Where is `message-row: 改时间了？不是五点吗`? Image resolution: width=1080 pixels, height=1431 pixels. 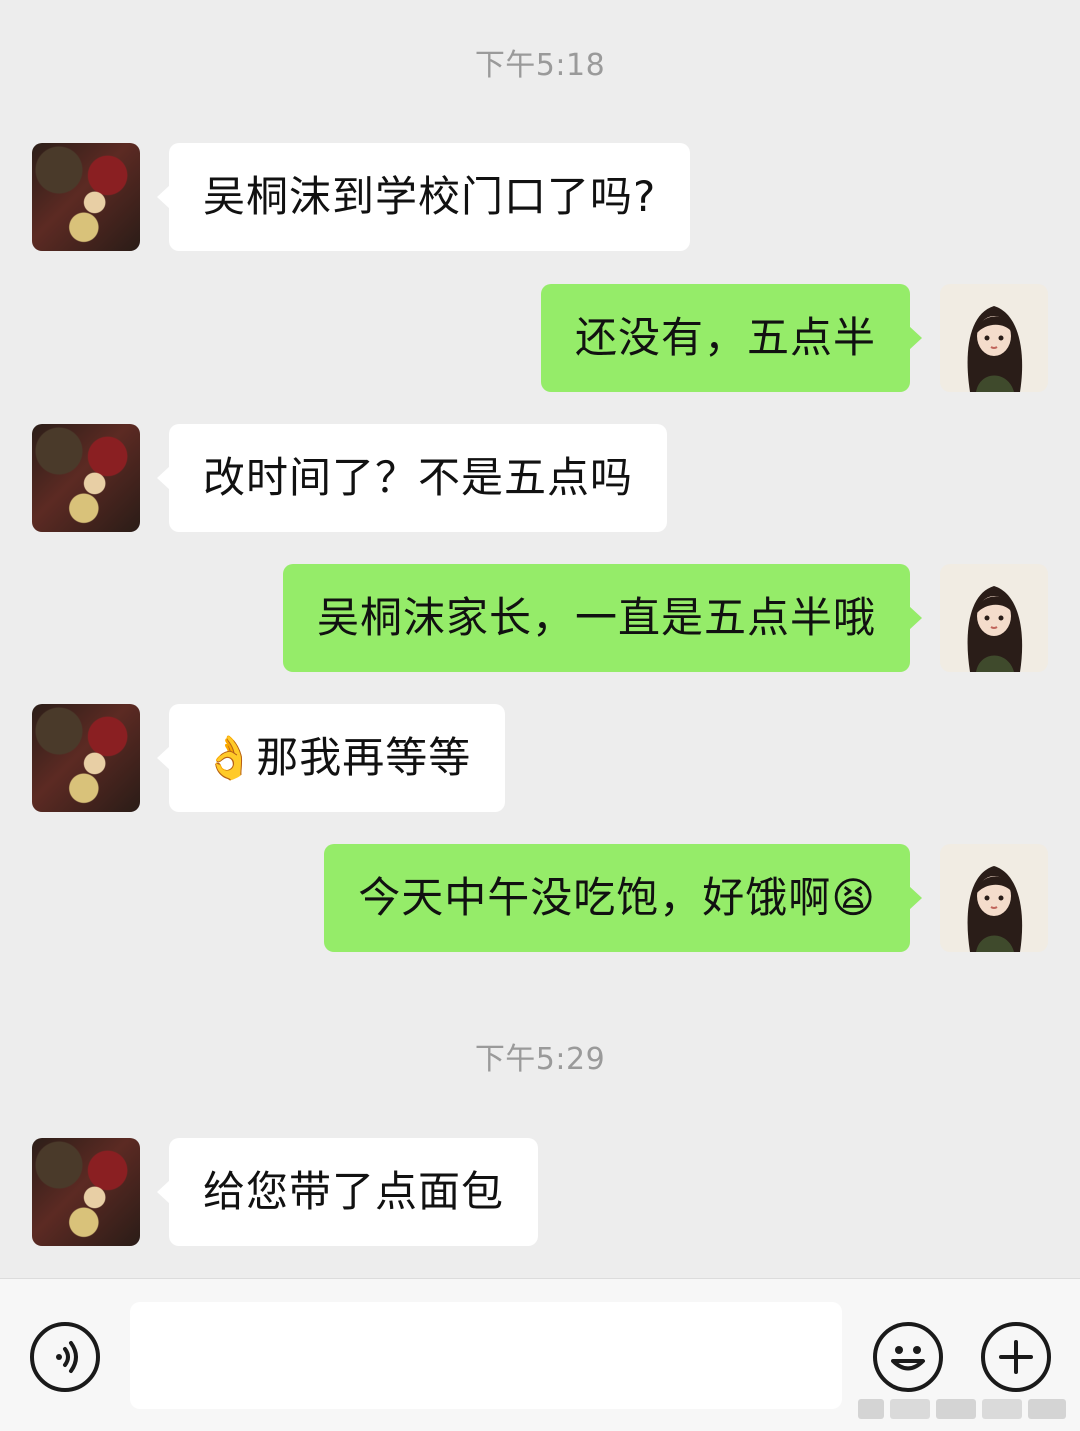
message-row: 改时间了？不是五点吗 is located at coordinates (540, 478).